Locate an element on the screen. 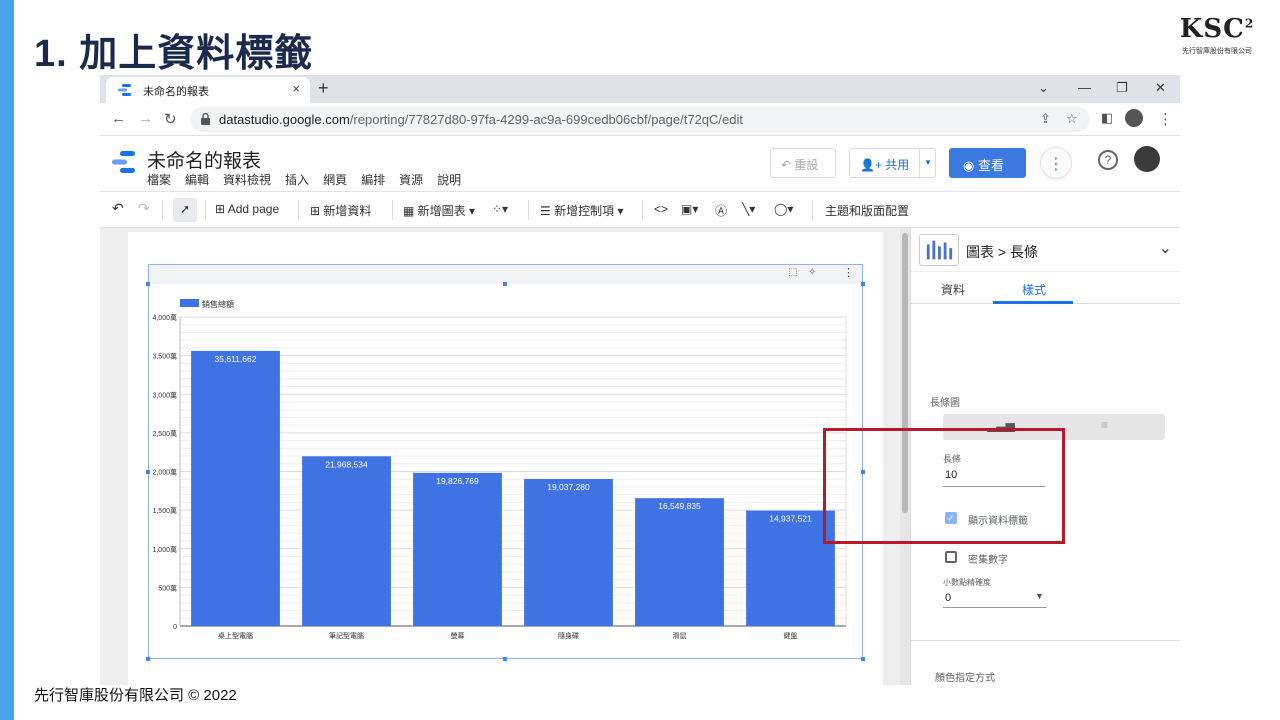  line-icon: ╲▾ is located at coordinates (748, 209).